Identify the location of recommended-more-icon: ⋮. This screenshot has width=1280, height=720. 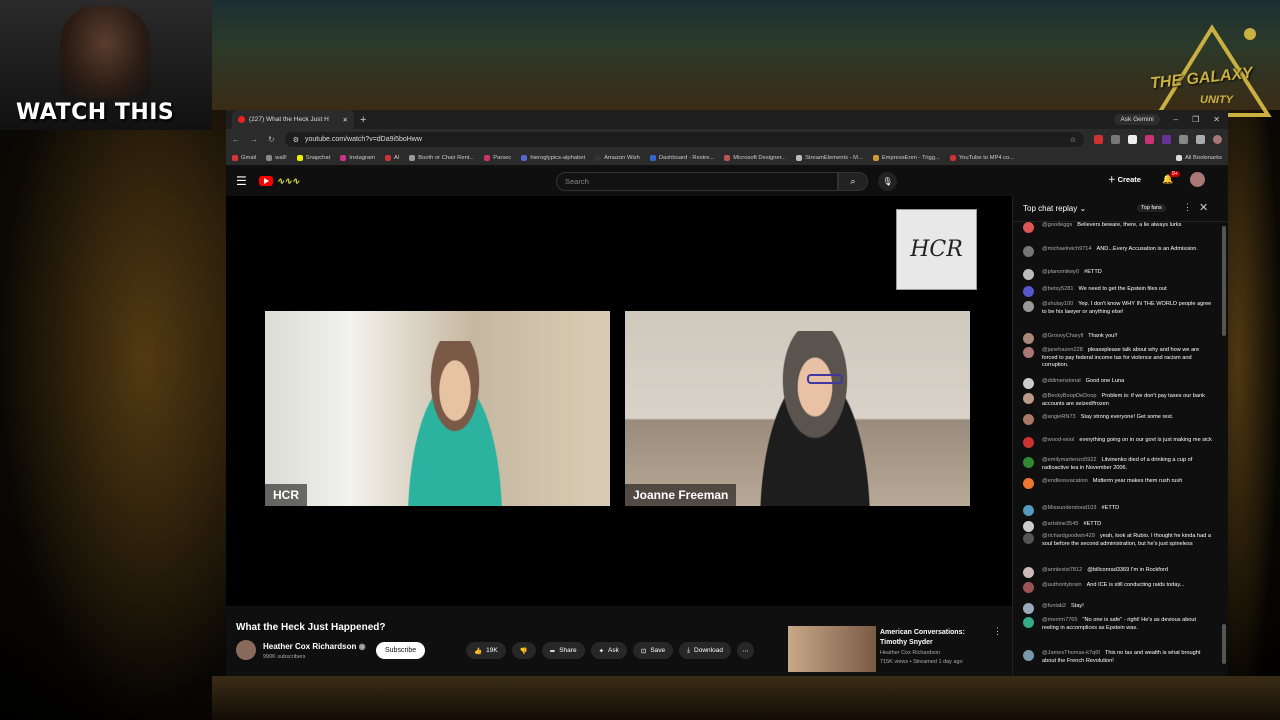
(997, 631).